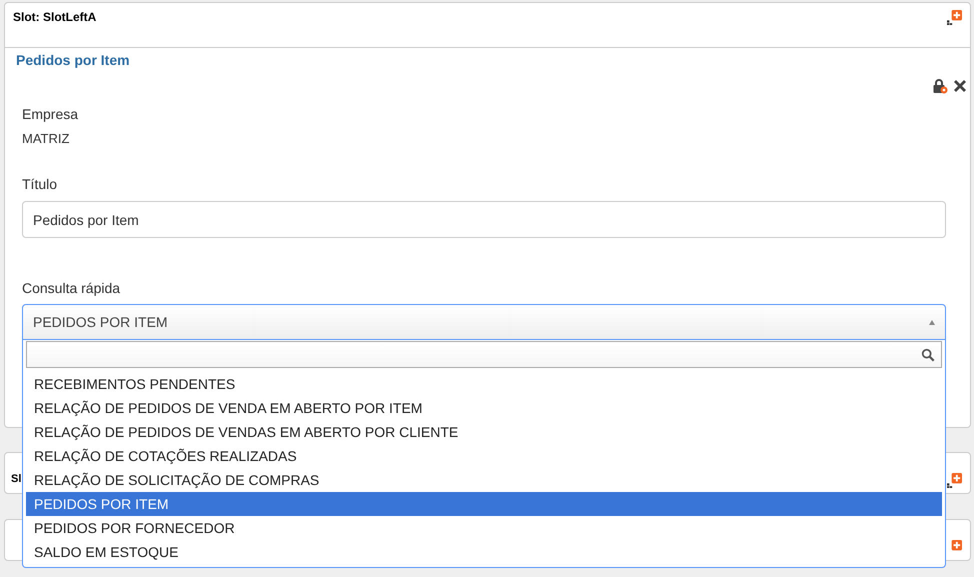 The image size is (974, 577). Describe the element at coordinates (51, 114) in the screenshot. I see `field-label: Empresa` at that location.